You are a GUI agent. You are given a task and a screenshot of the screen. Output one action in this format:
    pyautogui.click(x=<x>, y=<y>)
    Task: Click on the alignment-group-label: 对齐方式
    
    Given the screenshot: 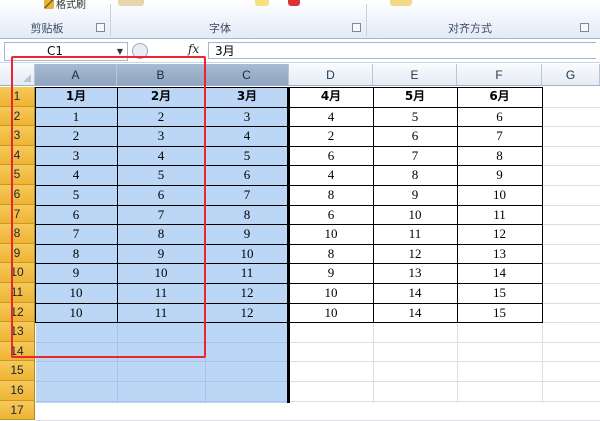 What is the action you would take?
    pyautogui.click(x=470, y=28)
    